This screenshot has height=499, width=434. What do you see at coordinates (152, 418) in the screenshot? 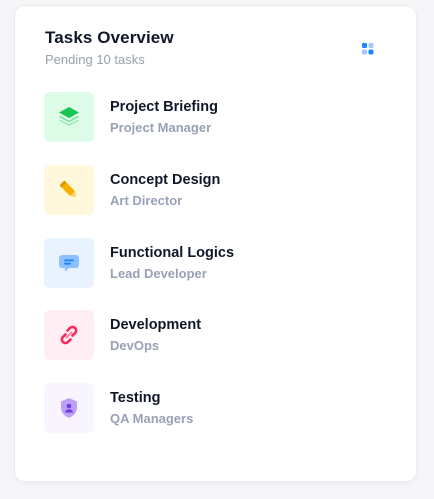
I see `task-subtitle: QA Managers` at bounding box center [152, 418].